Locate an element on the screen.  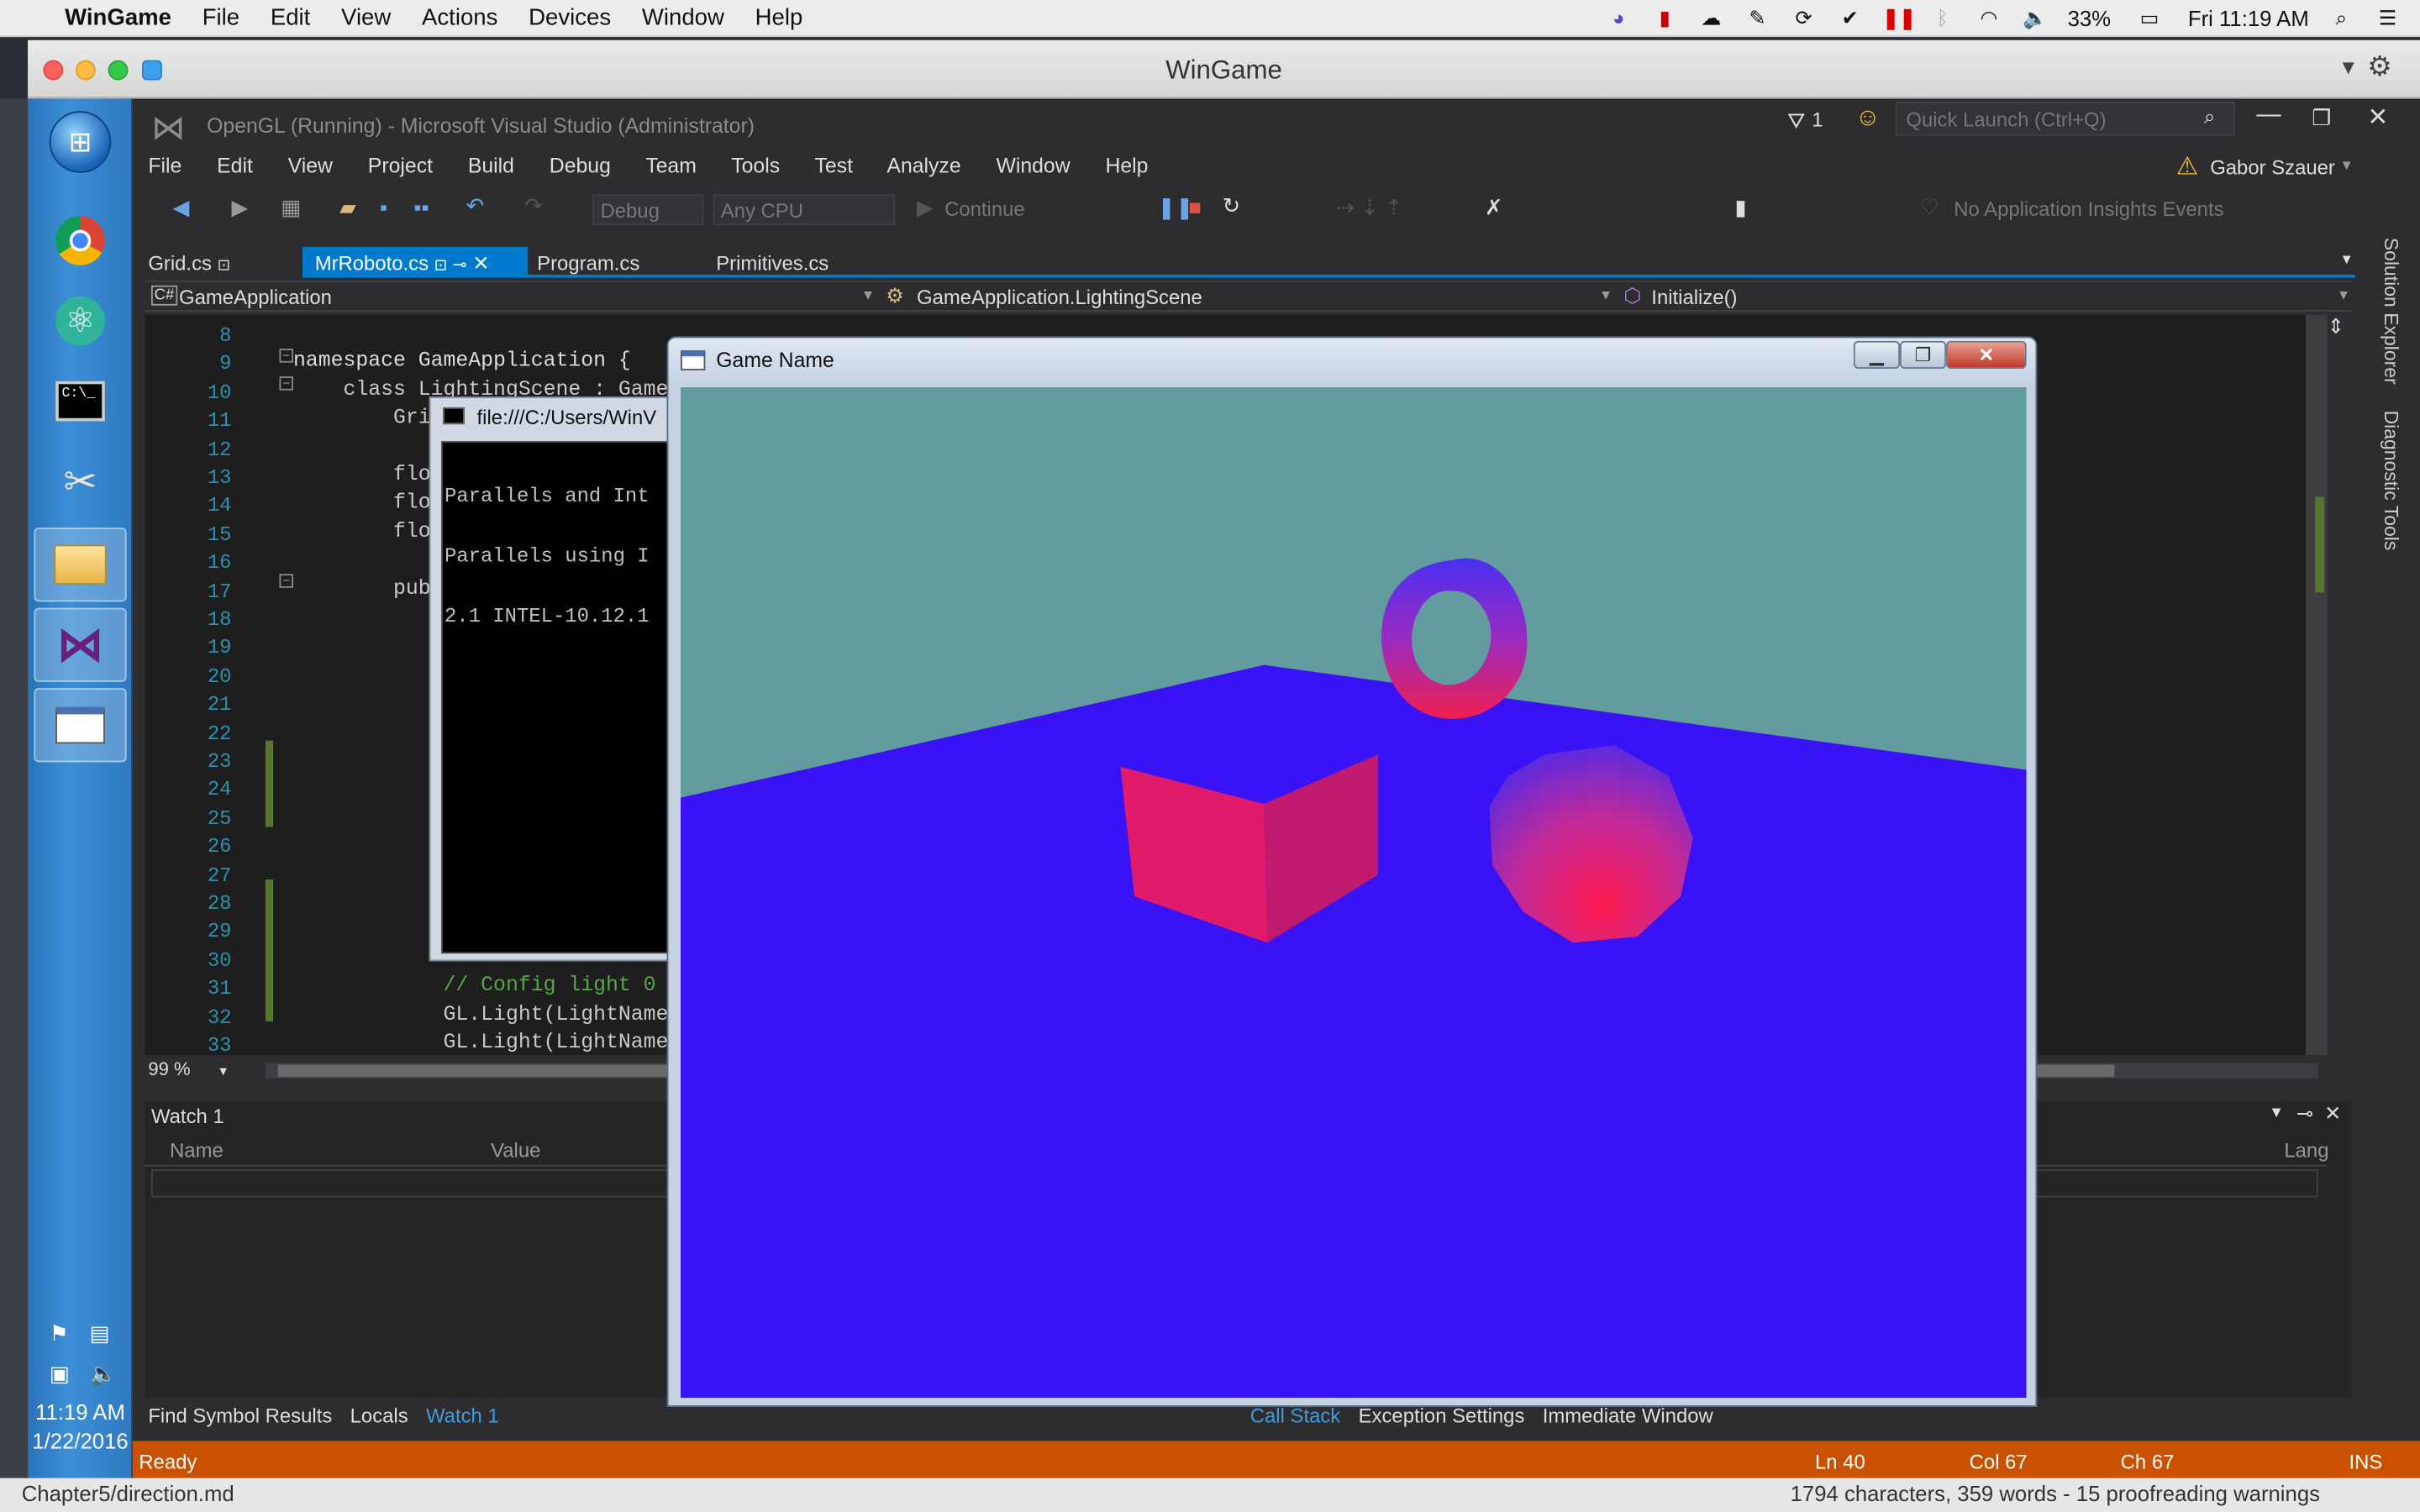
wifi-icon: ◠ is located at coordinates (1988, 18).